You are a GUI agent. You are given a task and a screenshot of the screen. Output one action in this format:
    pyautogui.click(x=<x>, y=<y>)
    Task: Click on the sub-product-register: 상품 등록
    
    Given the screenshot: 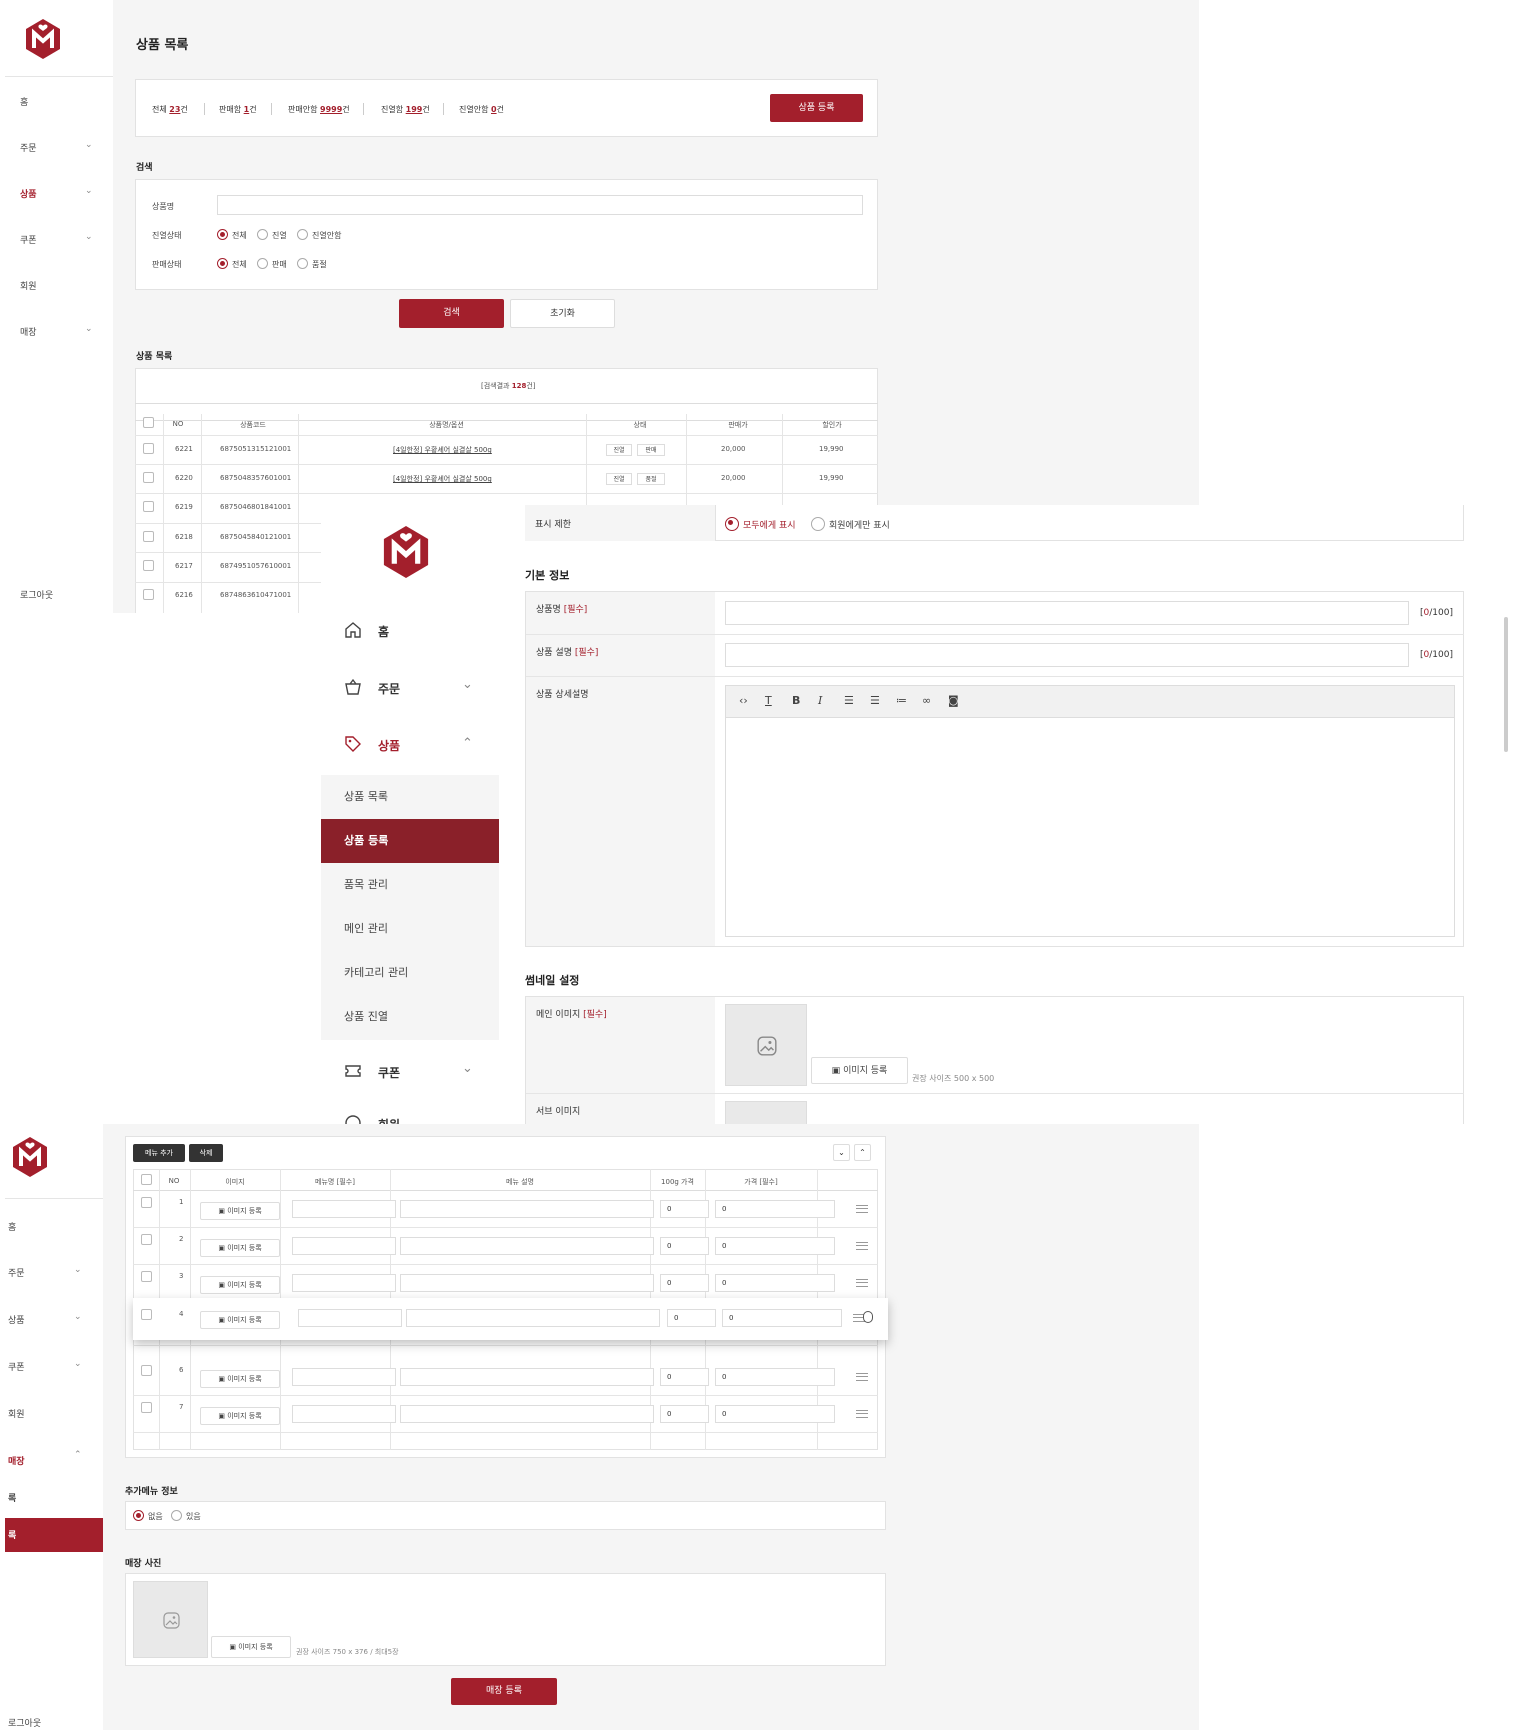 What is the action you would take?
    pyautogui.click(x=410, y=841)
    